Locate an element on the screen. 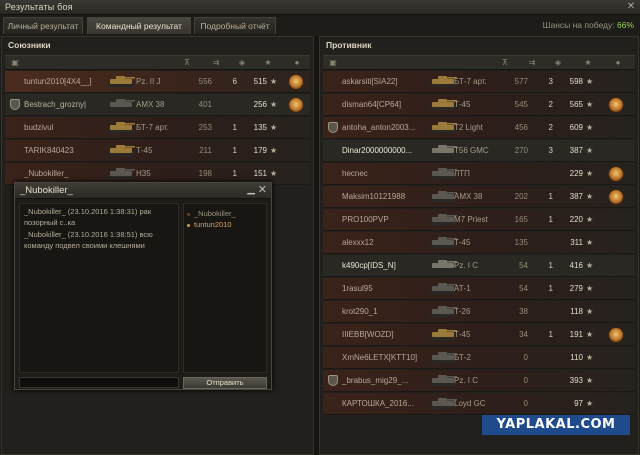  player-row: antoha_anton2003... T2 Light 456 2 609 ★ is located at coordinates (479, 128).